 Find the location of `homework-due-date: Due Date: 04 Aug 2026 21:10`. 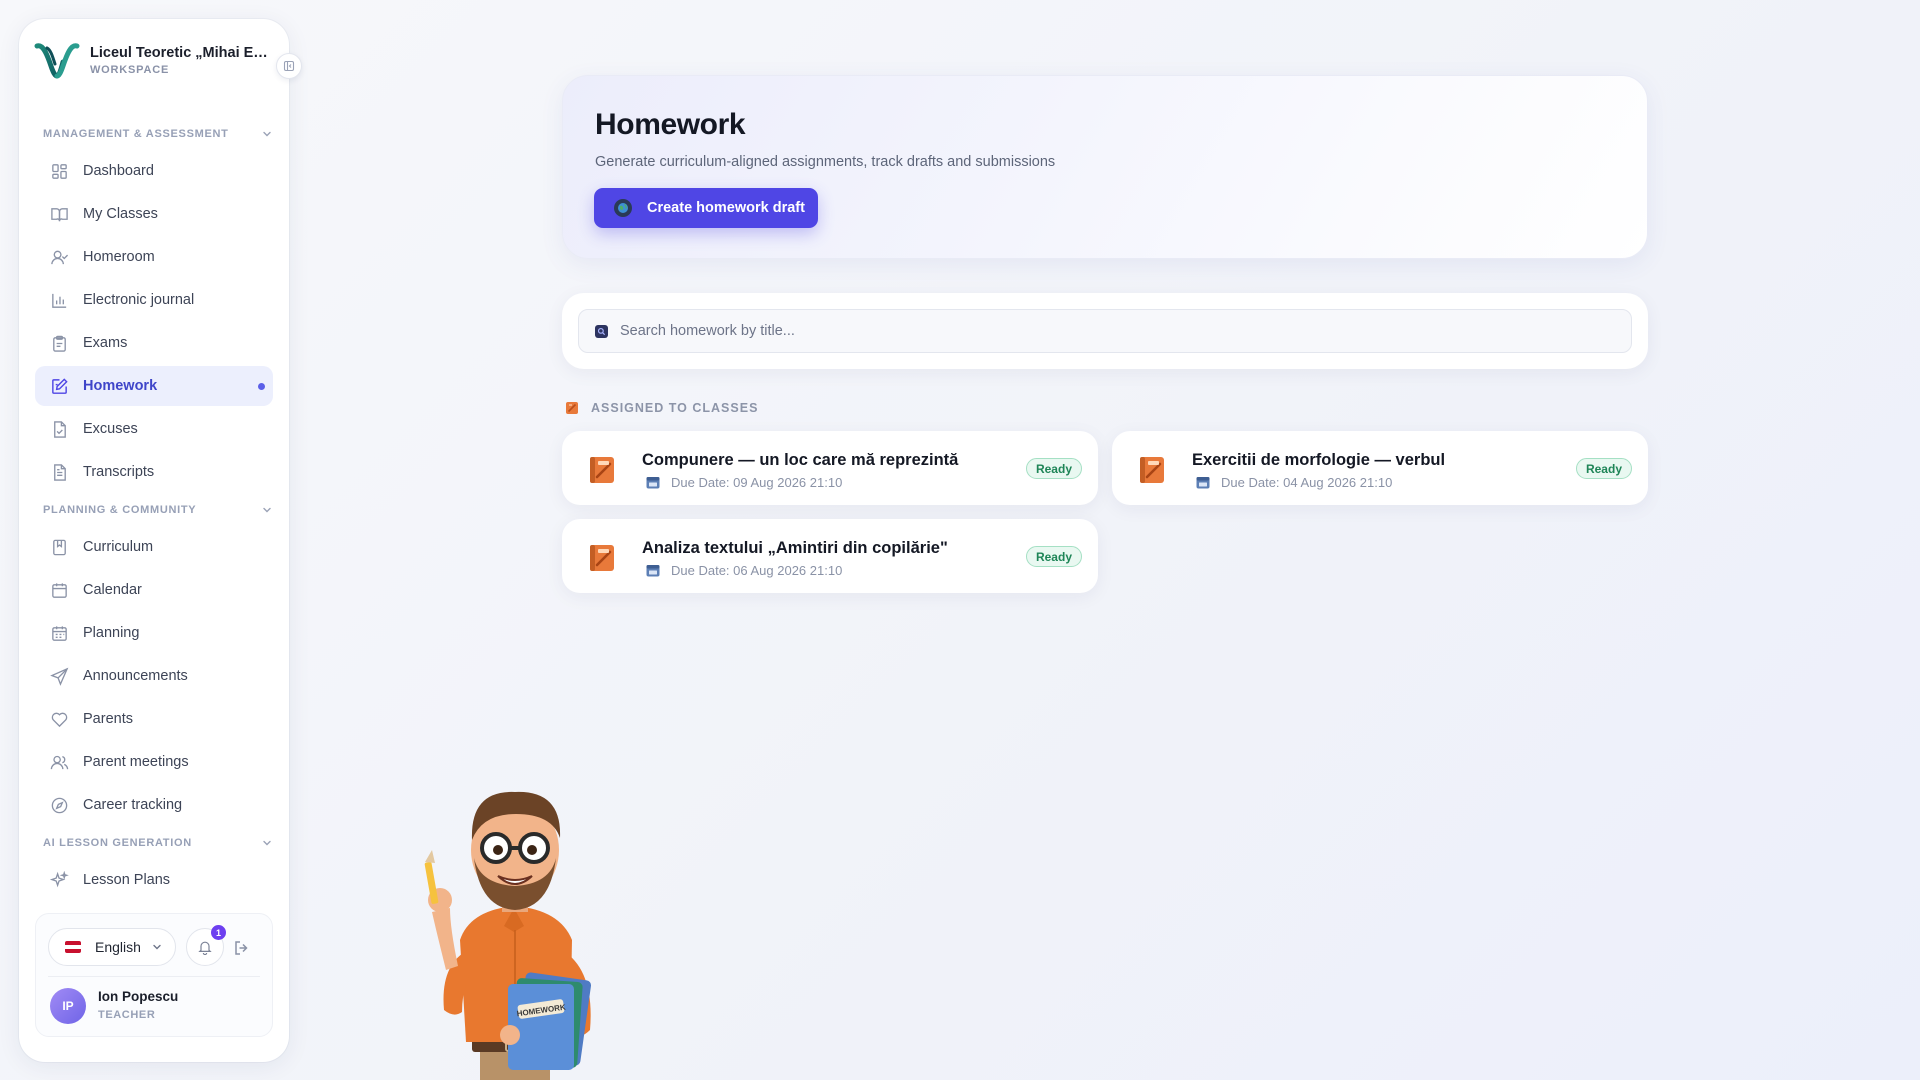

homework-due-date: Due Date: 04 Aug 2026 21:10 is located at coordinates (1294, 482).